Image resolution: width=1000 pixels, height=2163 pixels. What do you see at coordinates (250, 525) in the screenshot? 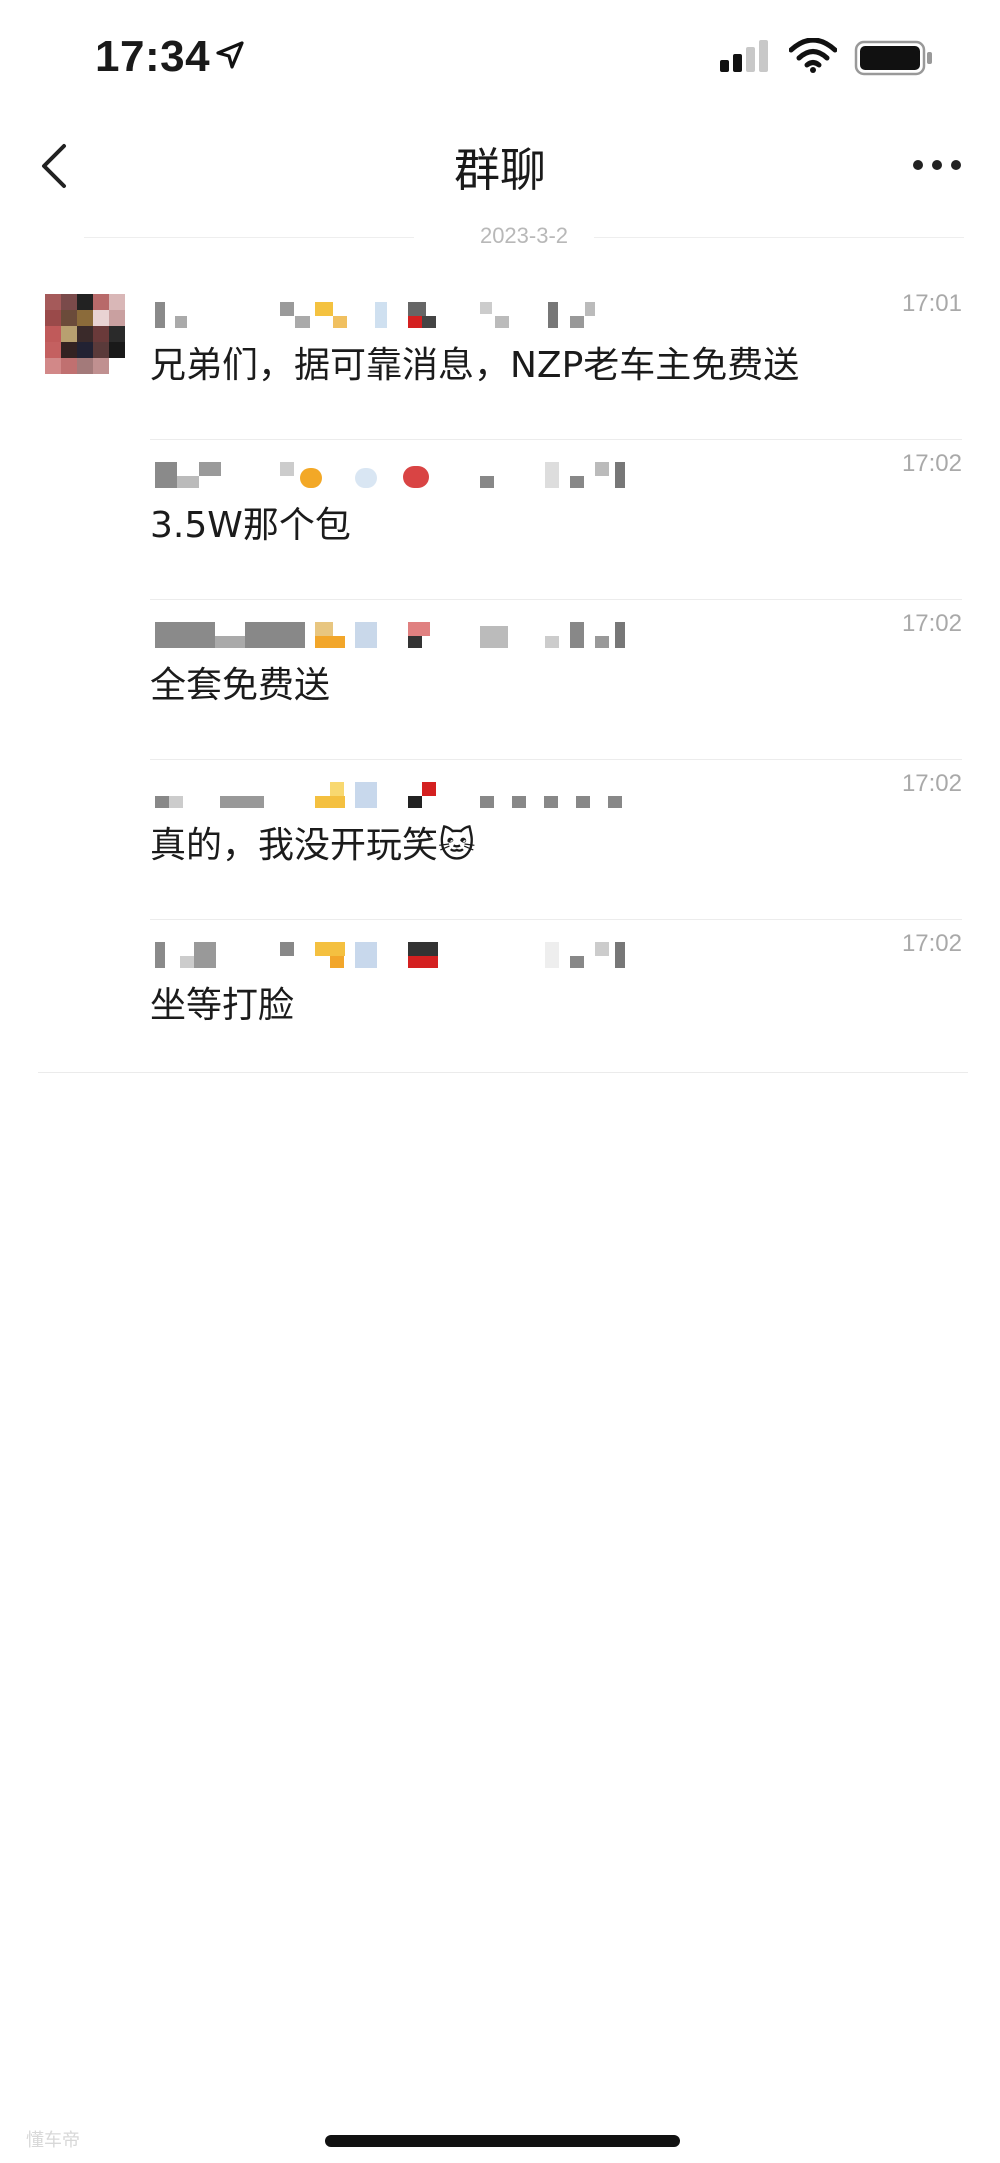
I see `message-text: 3.5W那个包` at bounding box center [250, 525].